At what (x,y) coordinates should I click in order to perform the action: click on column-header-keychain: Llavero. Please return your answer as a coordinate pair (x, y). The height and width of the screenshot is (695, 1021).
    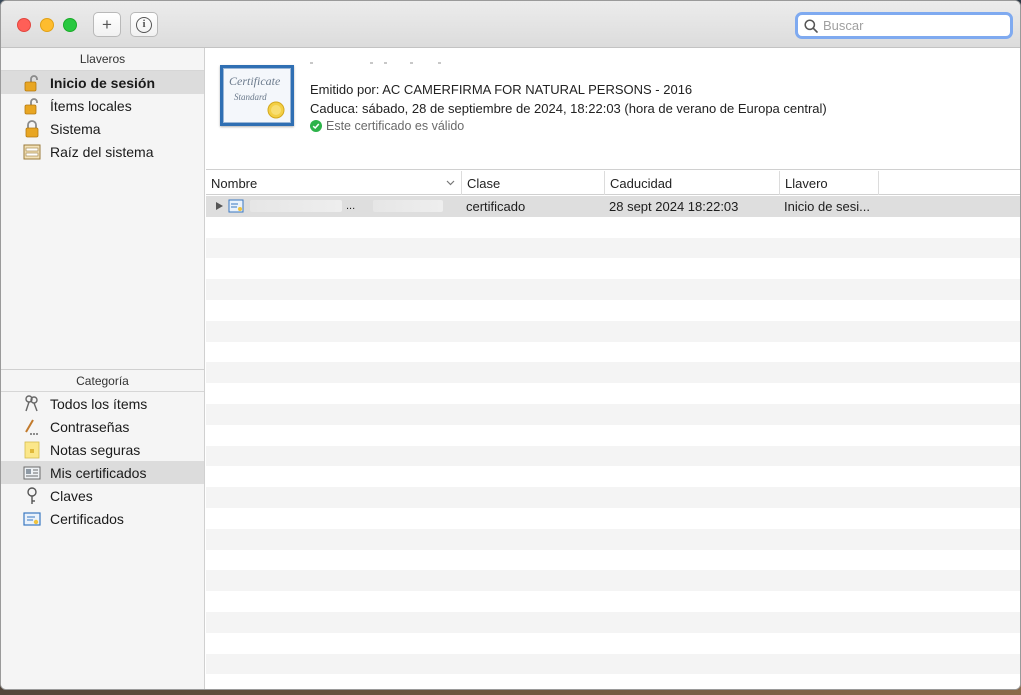
    Looking at the image, I should click on (829, 183).